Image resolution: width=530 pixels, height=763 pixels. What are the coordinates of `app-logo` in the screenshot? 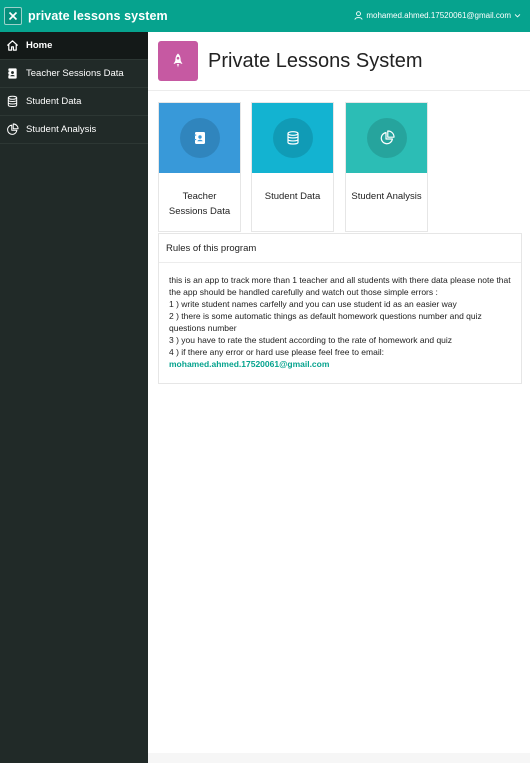 It's located at (178, 61).